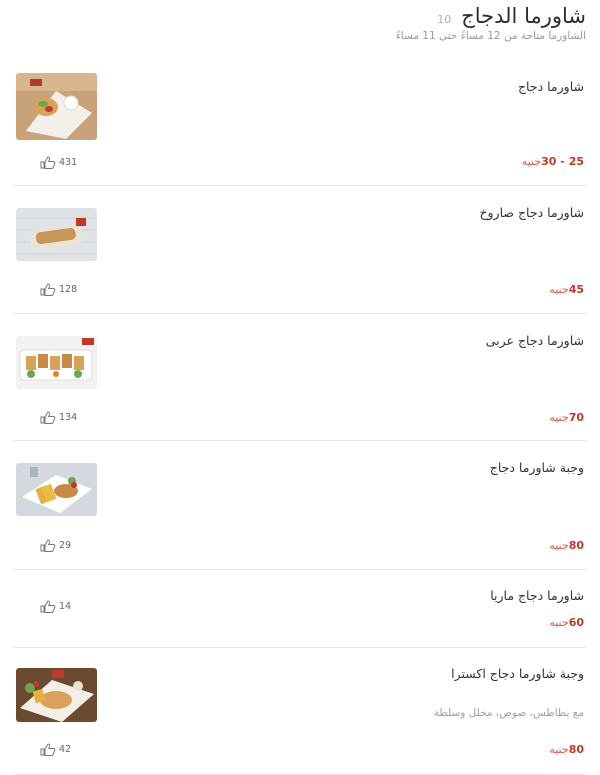 The height and width of the screenshot is (775, 600). What do you see at coordinates (300, 515) in the screenshot?
I see `menu-item: وجبة شاورما دجاج 80جنيه 29` at bounding box center [300, 515].